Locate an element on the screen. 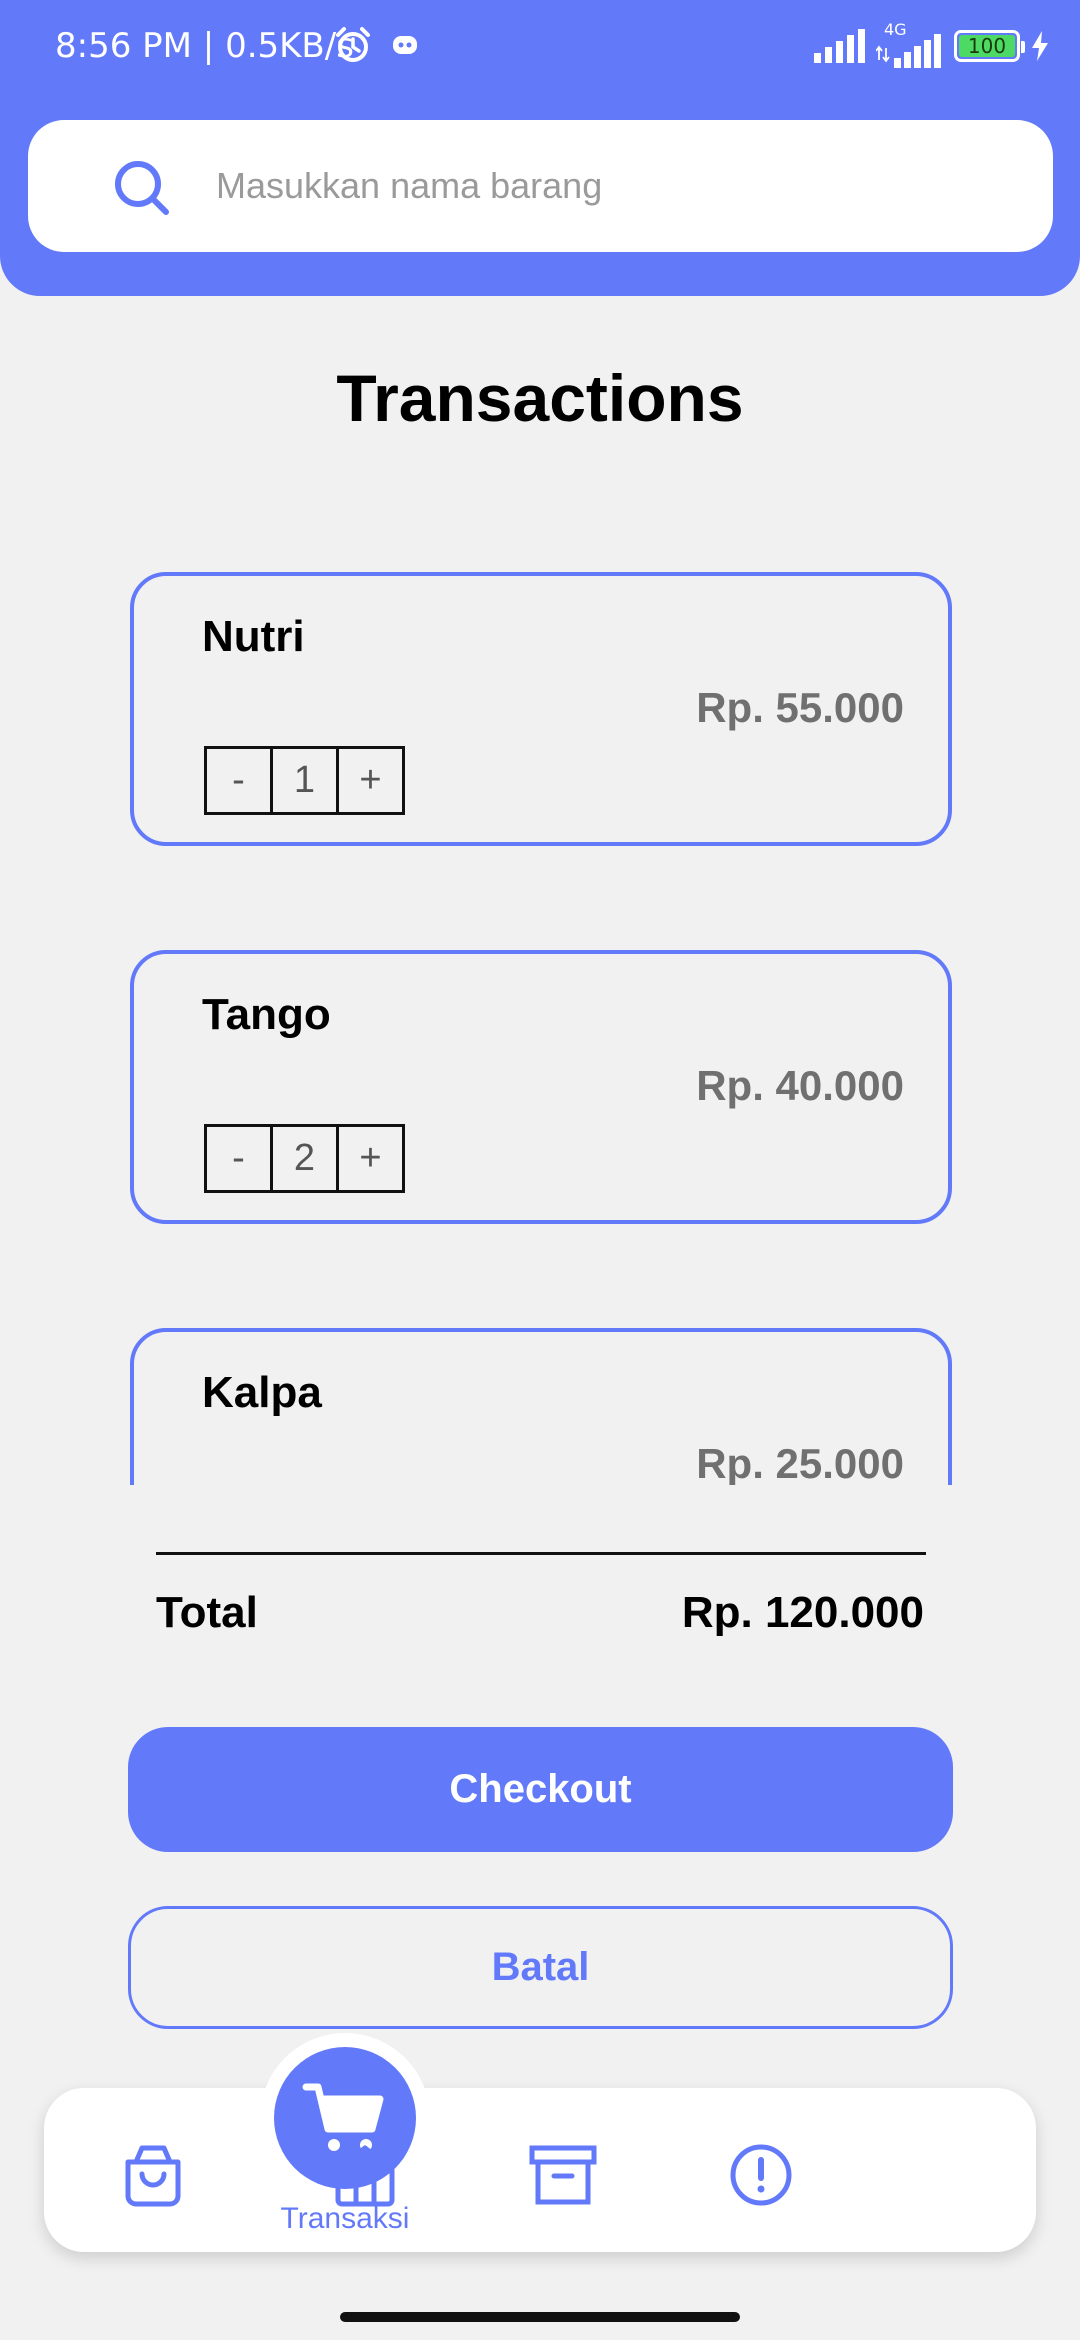 The width and height of the screenshot is (1080, 2340). total-value: Rp. 120.000 is located at coordinates (802, 1612).